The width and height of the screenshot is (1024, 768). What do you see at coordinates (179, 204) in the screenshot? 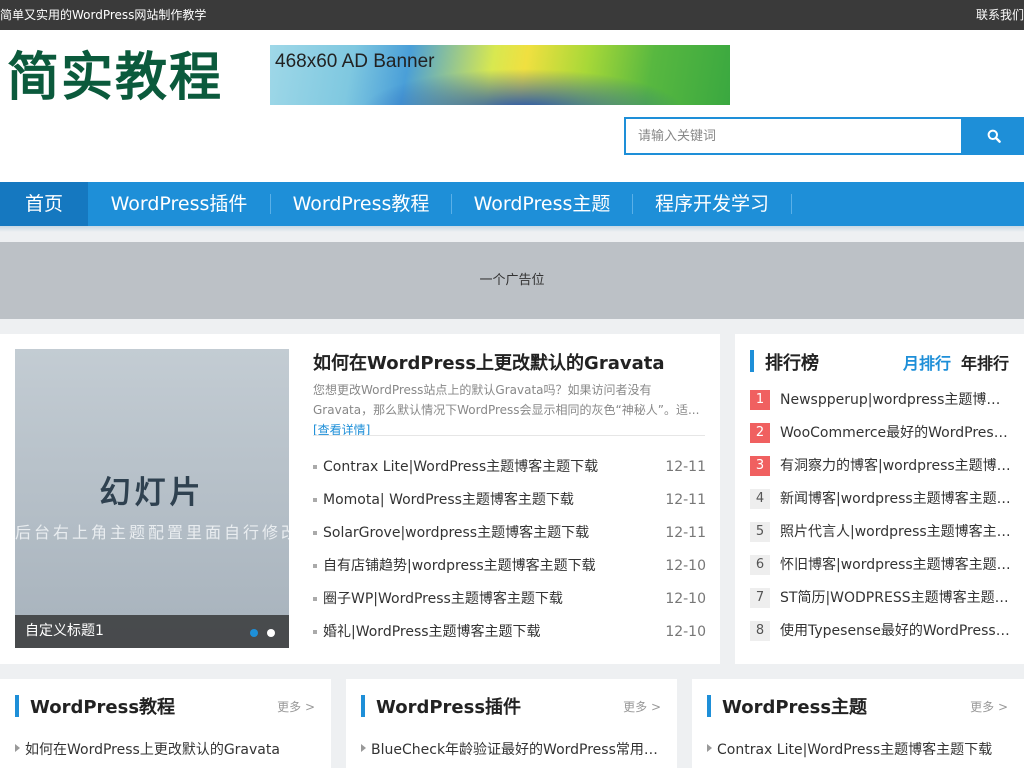
I see `nav-item-plugins: WordPress插件` at bounding box center [179, 204].